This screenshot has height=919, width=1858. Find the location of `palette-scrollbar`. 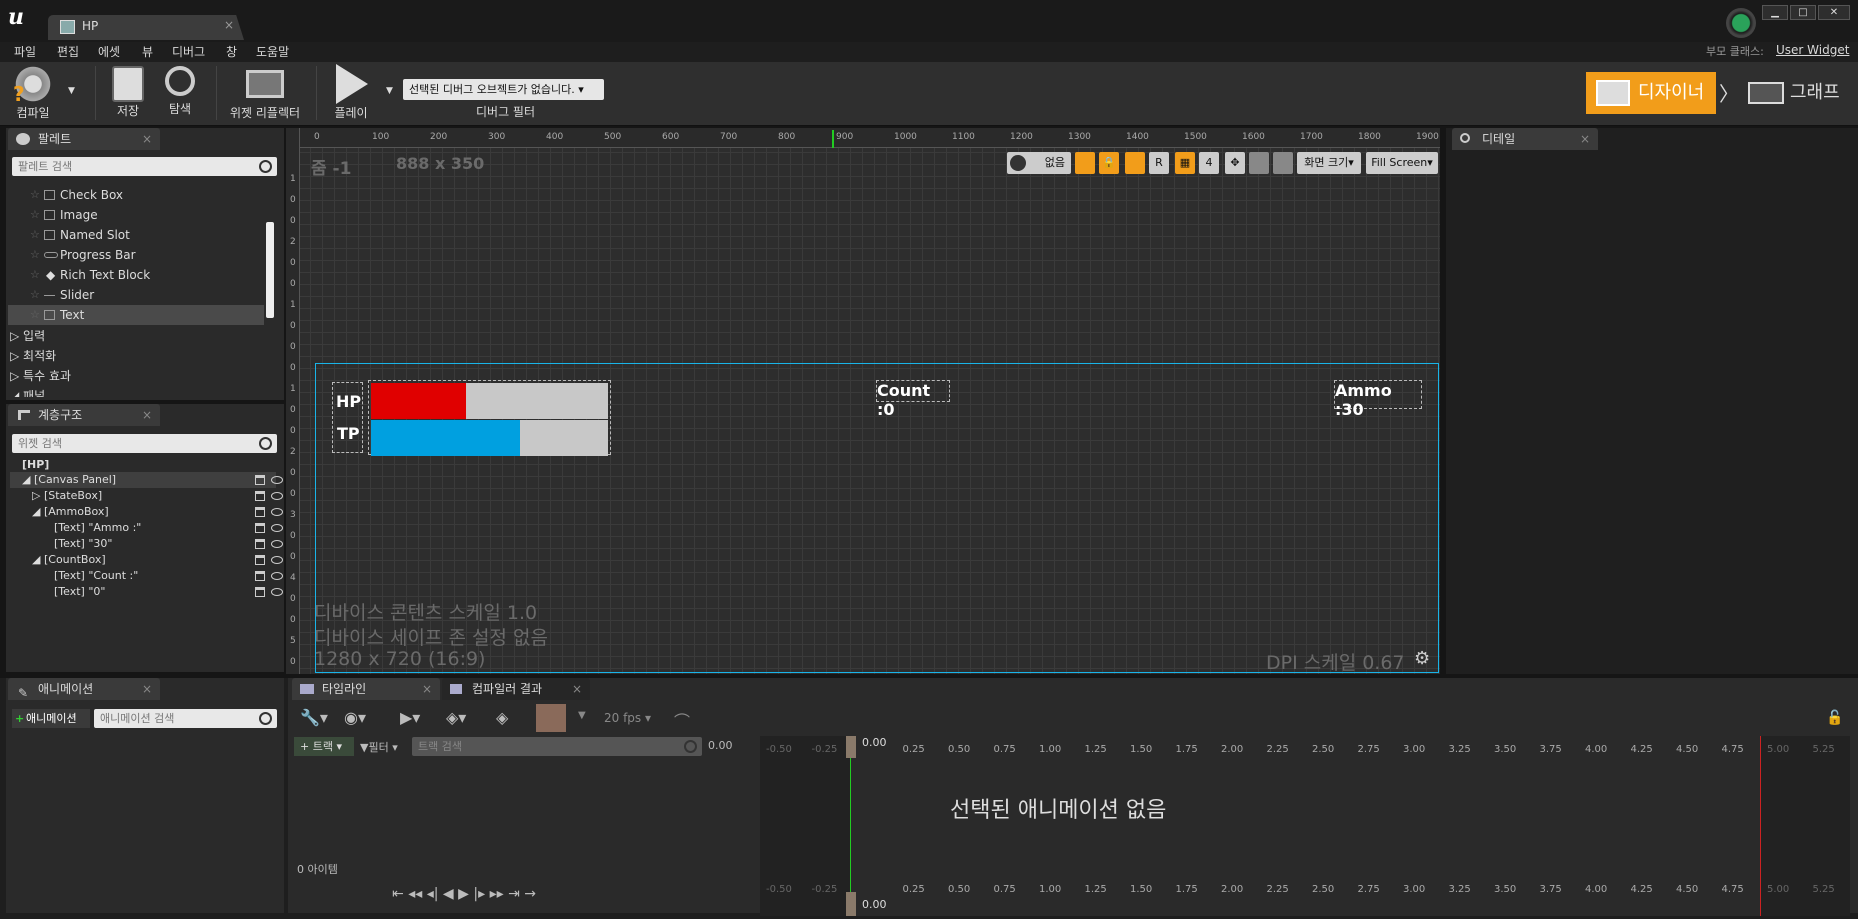

palette-scrollbar is located at coordinates (270, 270).